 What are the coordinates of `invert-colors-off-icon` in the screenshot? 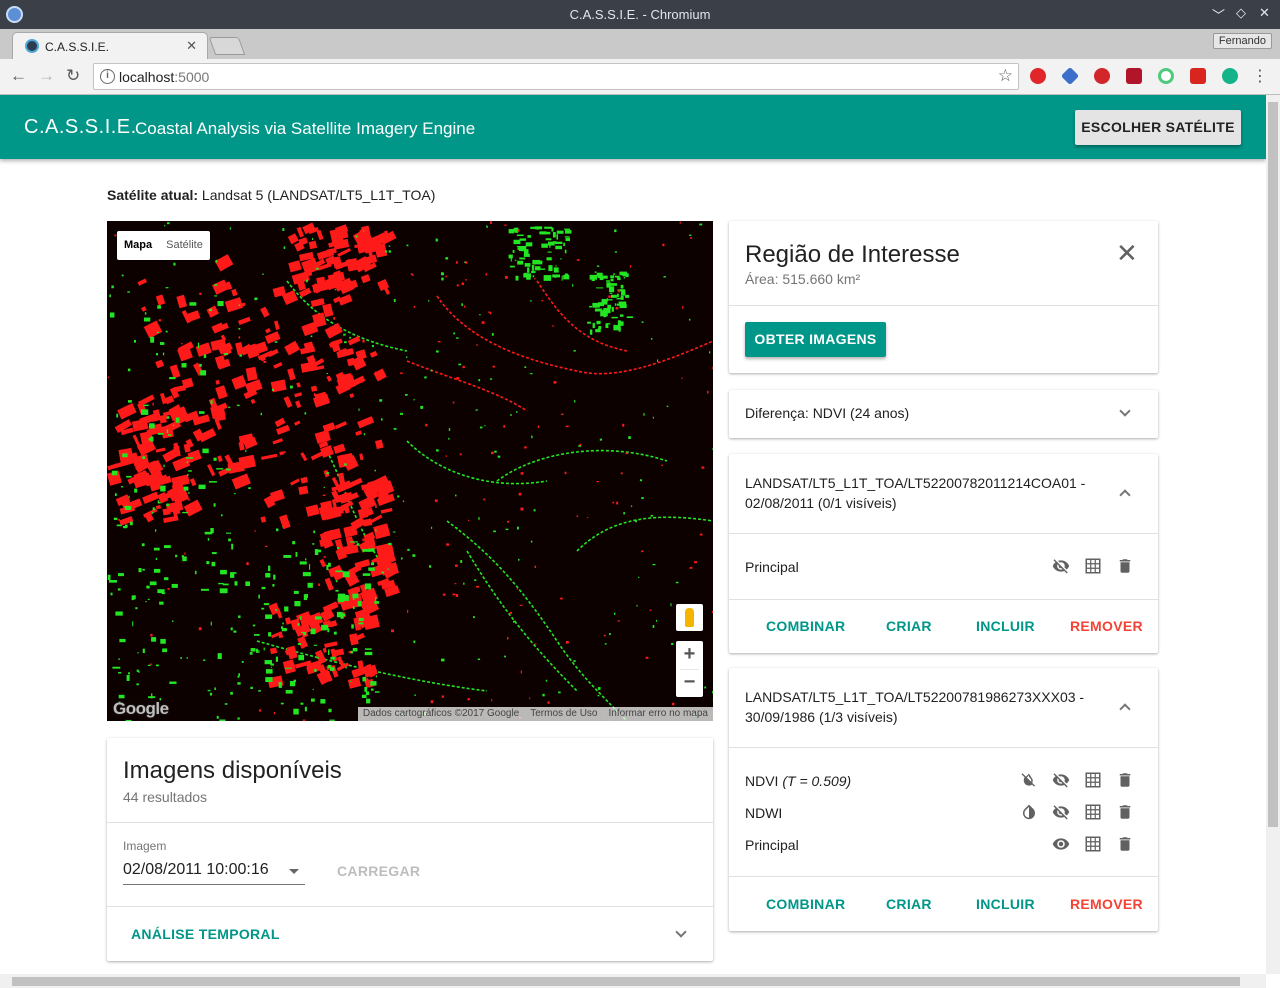 It's located at (1029, 780).